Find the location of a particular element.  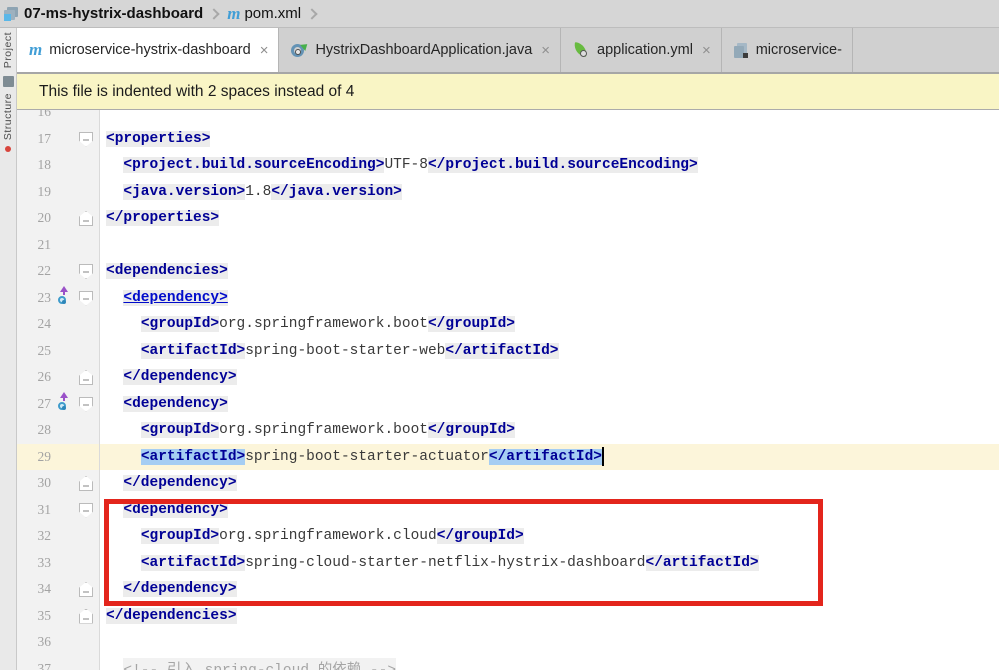

editor-line: 20 </properties> is located at coordinates (508, 218).